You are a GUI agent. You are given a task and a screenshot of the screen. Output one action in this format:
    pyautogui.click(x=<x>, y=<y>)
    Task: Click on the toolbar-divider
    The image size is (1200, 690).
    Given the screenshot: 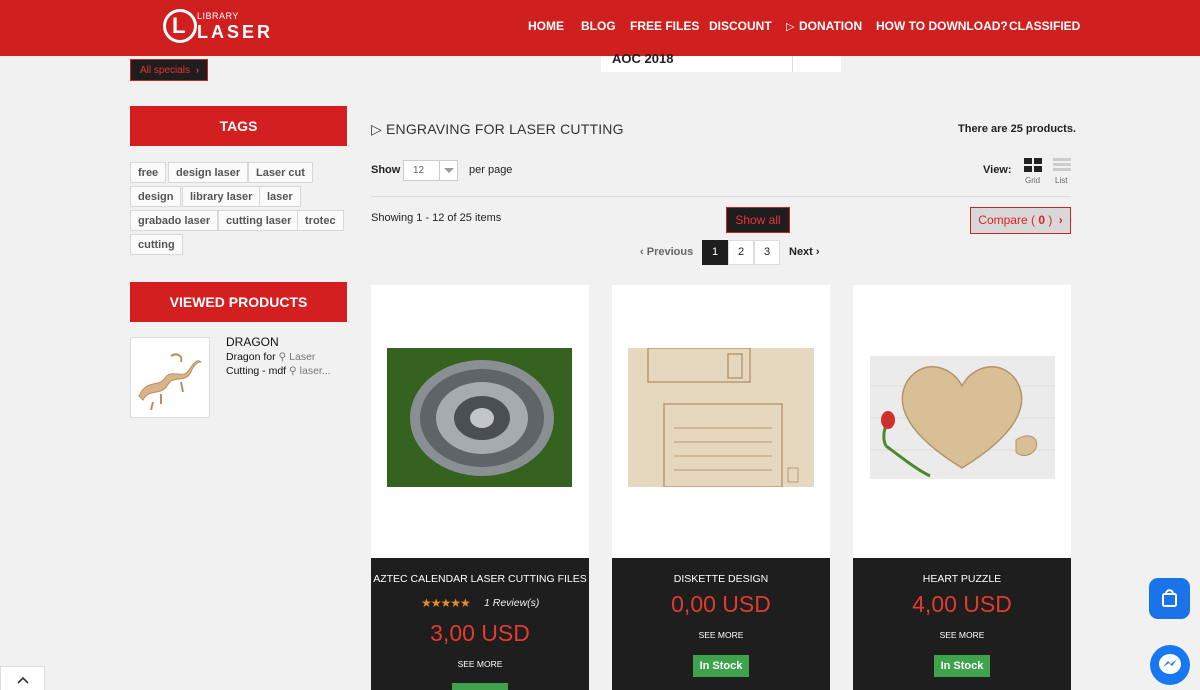 What is the action you would take?
    pyautogui.click(x=721, y=196)
    